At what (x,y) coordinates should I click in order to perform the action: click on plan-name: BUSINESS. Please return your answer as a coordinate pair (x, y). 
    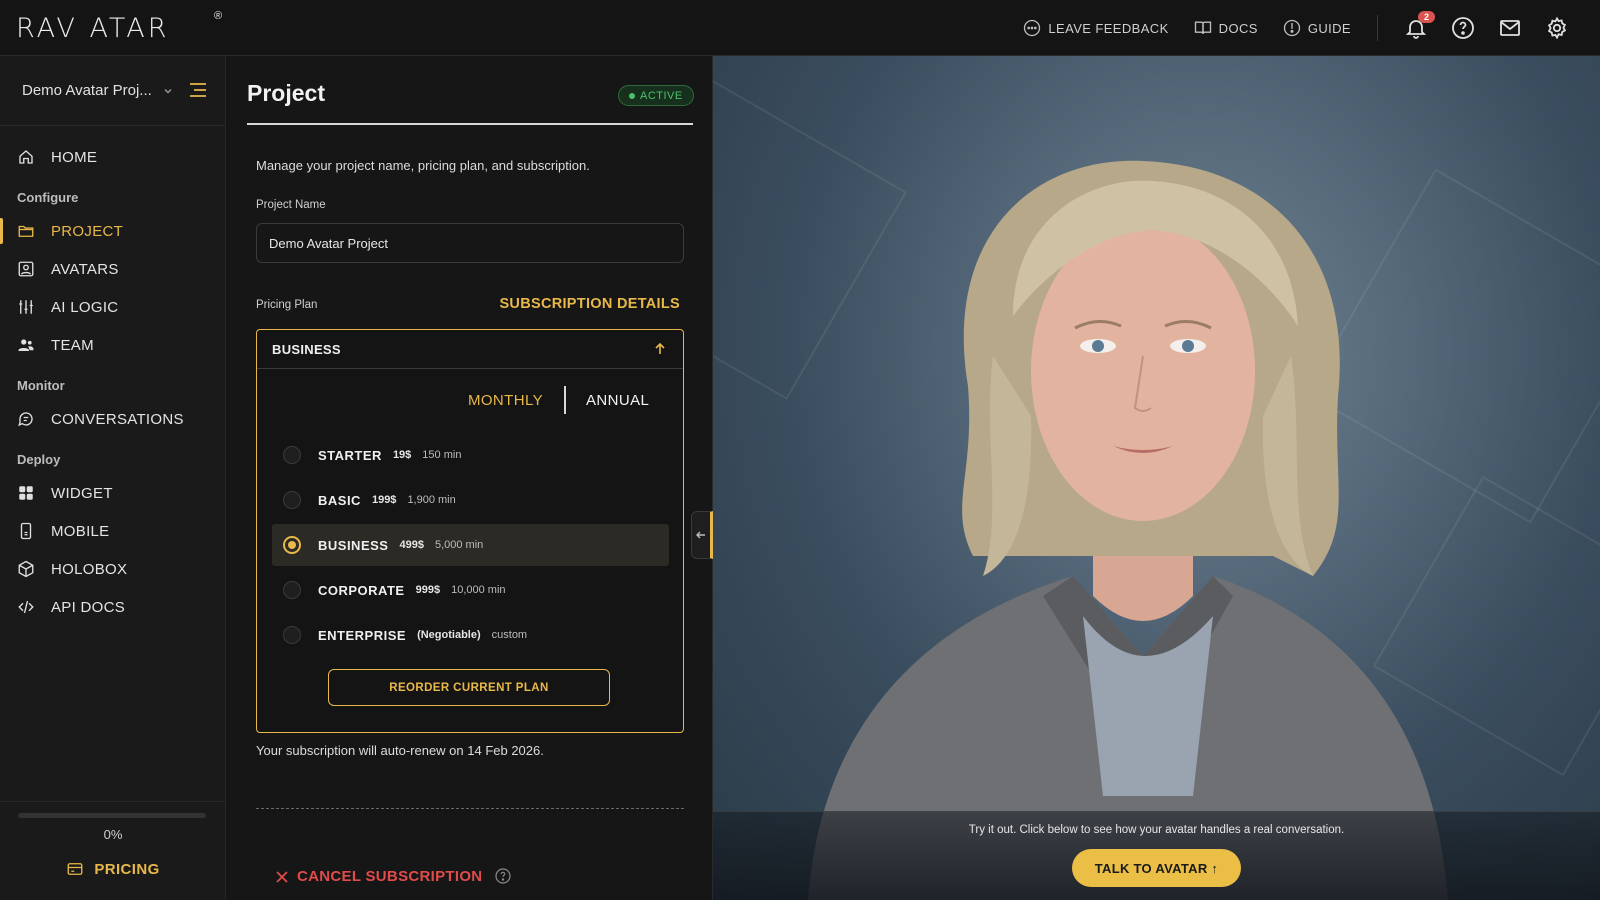
    Looking at the image, I should click on (353, 545).